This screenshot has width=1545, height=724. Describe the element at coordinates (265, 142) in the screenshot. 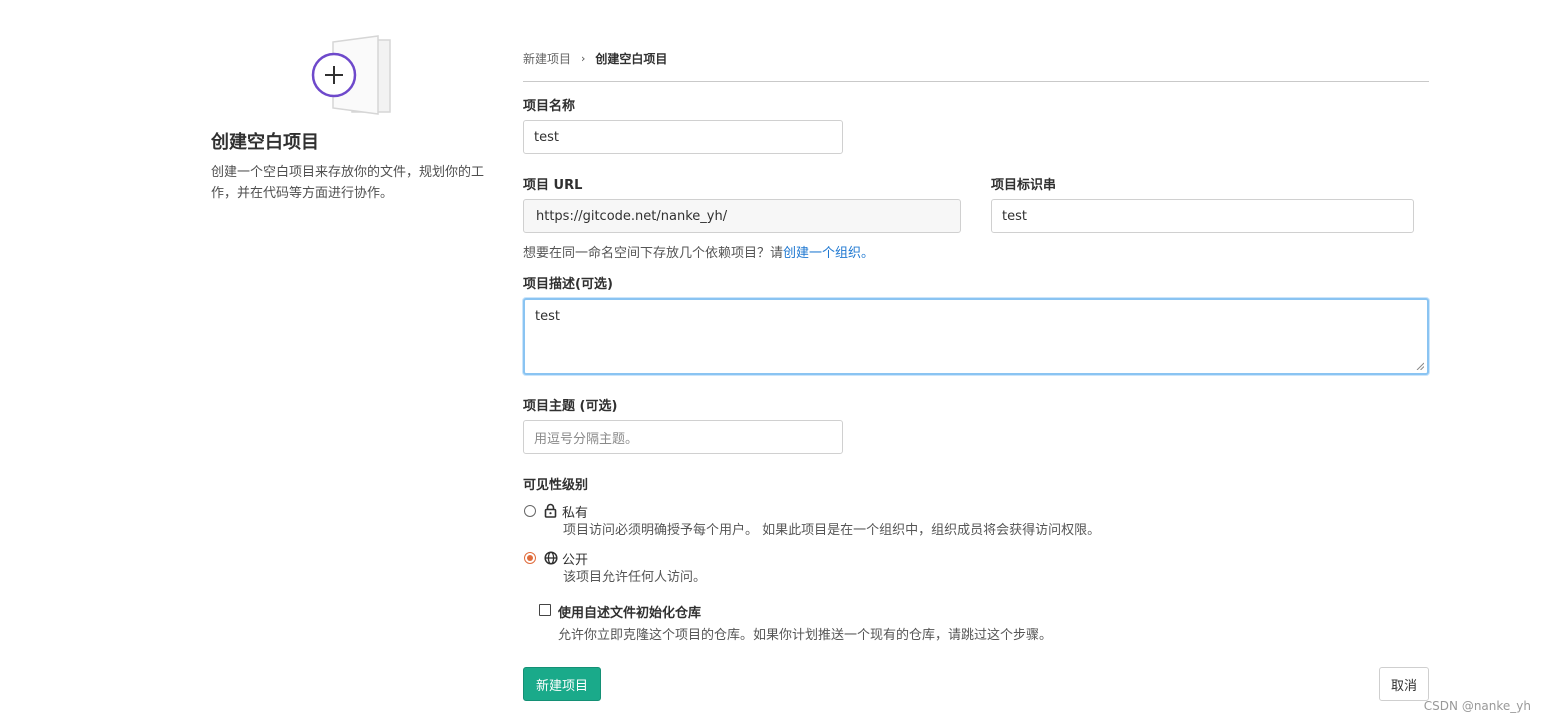

I see `side-title: 创建空白项目` at that location.